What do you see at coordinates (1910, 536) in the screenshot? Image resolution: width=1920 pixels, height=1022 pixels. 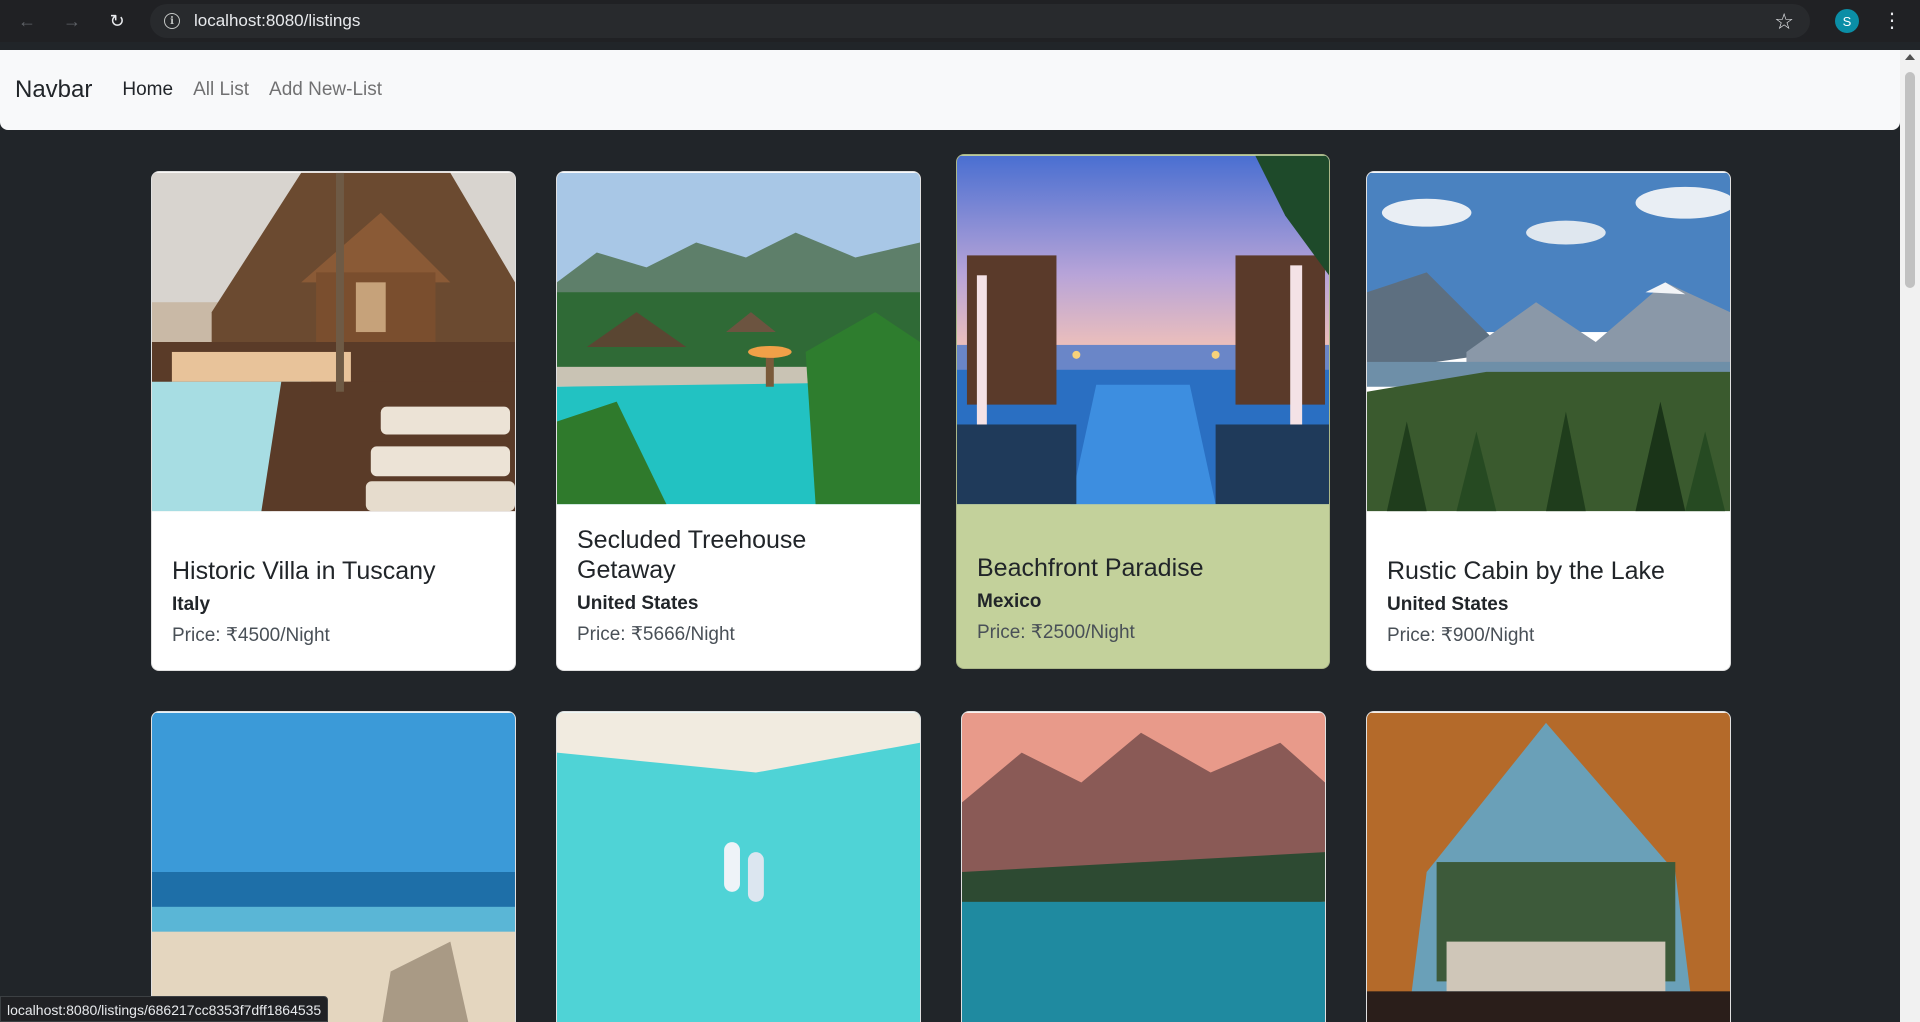 I see `page-scrollbar` at bounding box center [1910, 536].